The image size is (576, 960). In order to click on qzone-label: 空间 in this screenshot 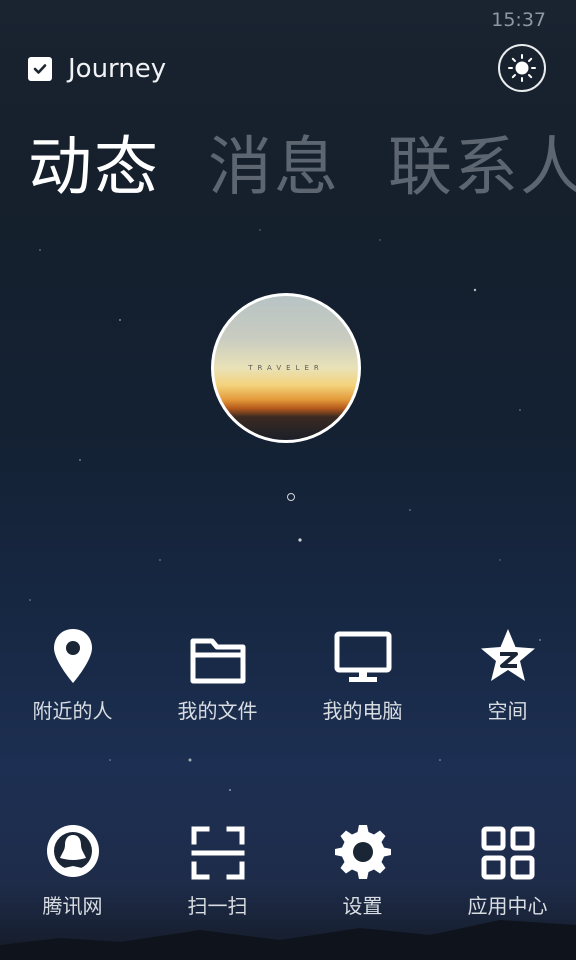, I will do `click(507, 711)`.